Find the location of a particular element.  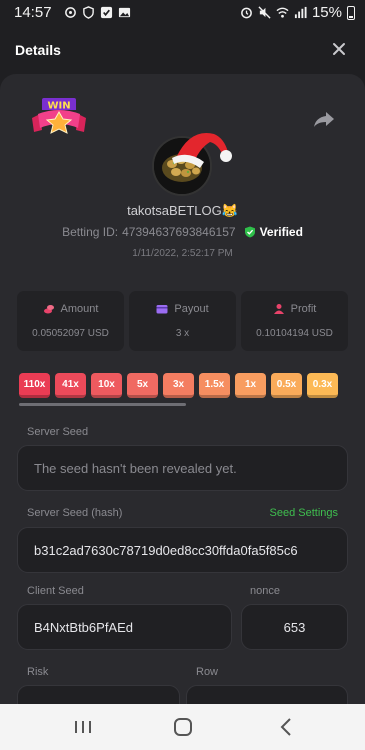

stat-label: Profit is located at coordinates (303, 309).